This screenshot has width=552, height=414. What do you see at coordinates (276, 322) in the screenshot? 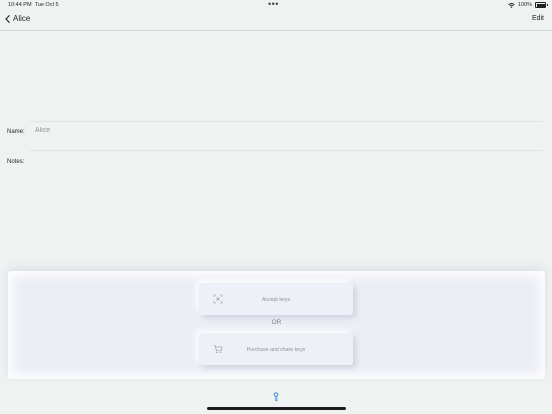
I see `or-separator: OR` at bounding box center [276, 322].